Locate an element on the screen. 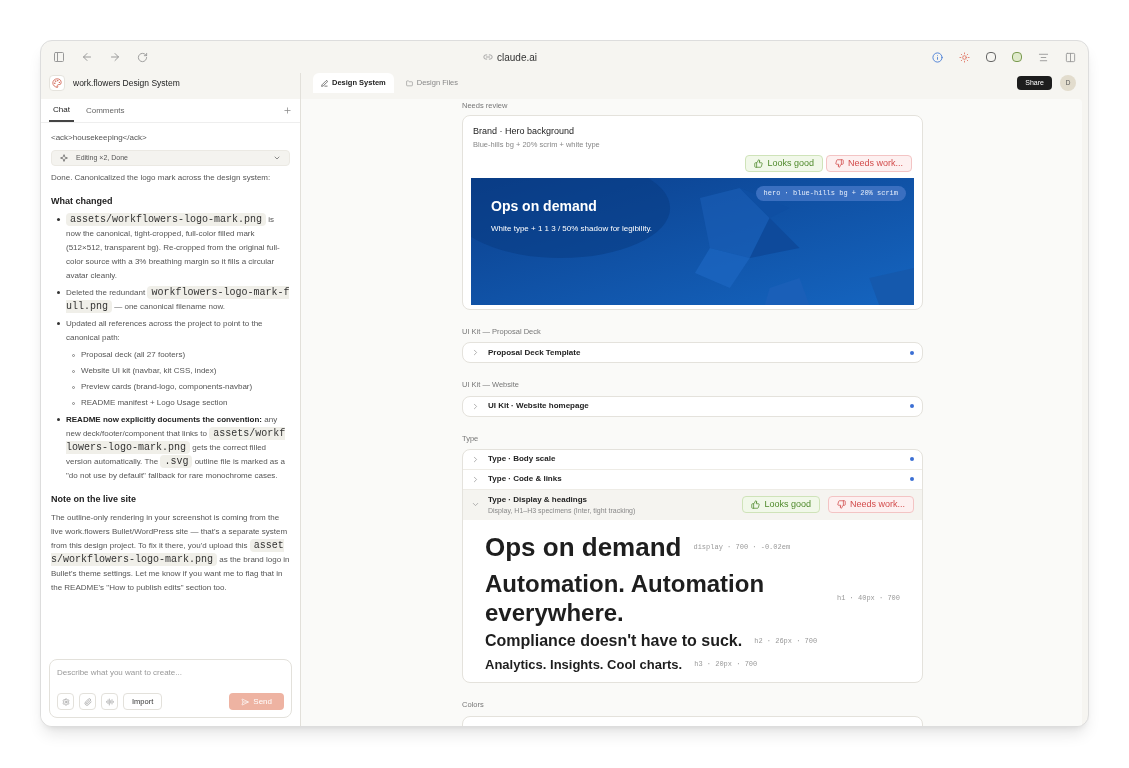 The width and height of the screenshot is (1129, 768). audio-wave-icon is located at coordinates (109, 701).